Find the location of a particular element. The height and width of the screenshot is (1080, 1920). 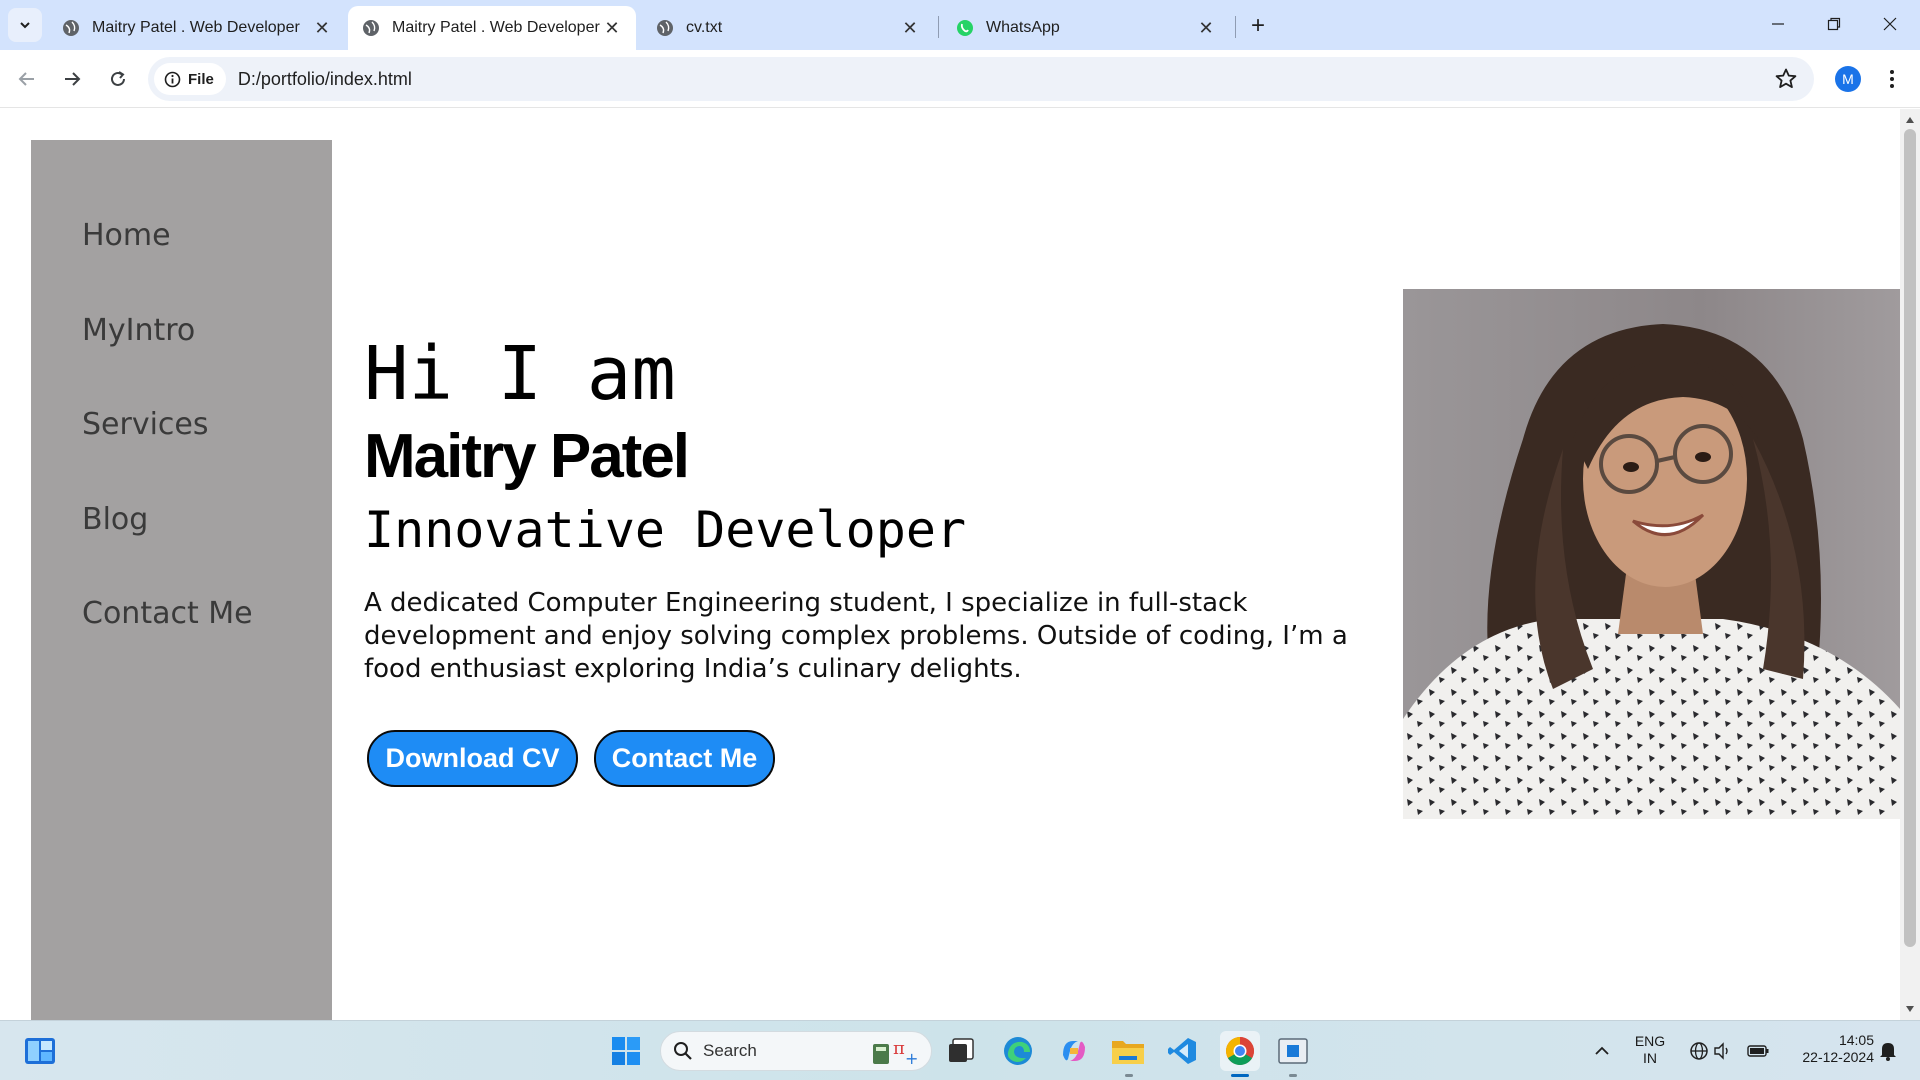

tab-title: Maitry Patel . Web Developer is located at coordinates (496, 27).